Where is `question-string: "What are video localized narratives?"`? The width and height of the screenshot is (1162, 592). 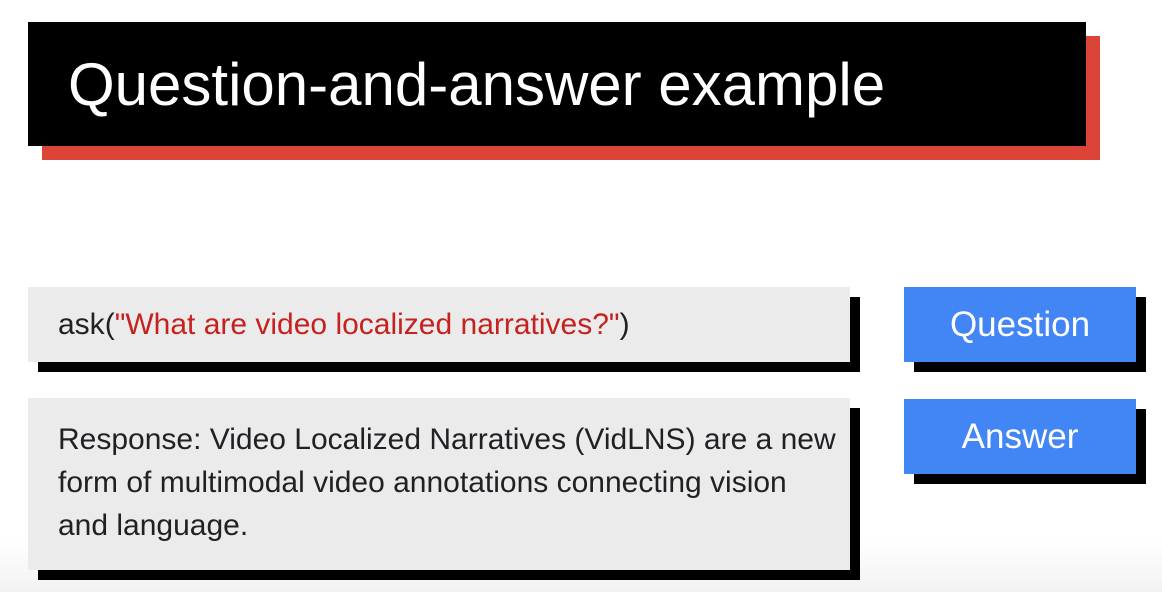
question-string: "What are video localized narratives?" is located at coordinates (367, 324).